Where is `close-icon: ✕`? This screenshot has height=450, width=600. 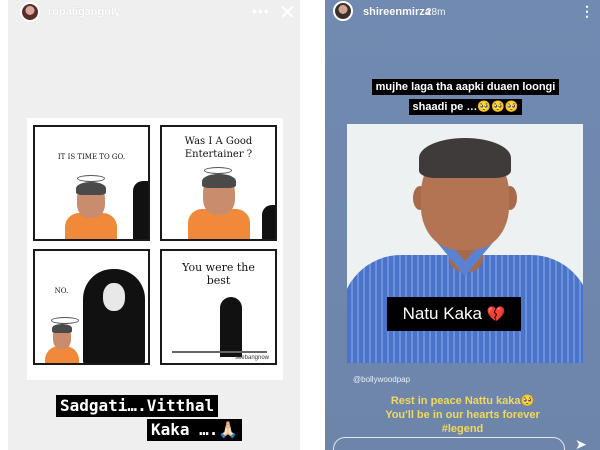
close-icon: ✕ is located at coordinates (287, 13).